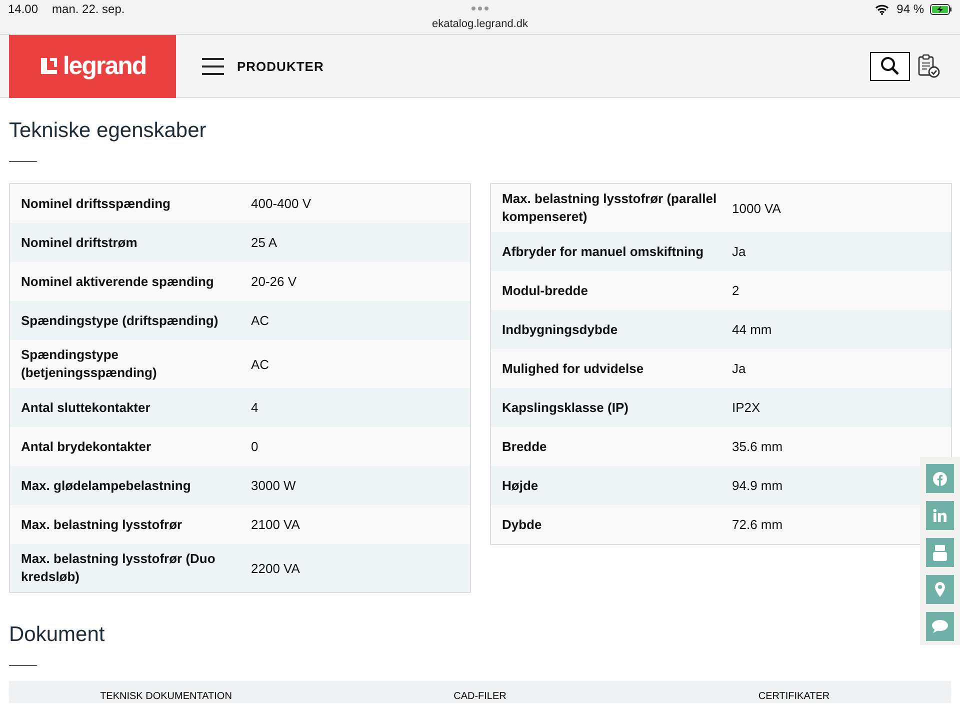 The image size is (960, 720). Describe the element at coordinates (566, 407) in the screenshot. I see `property-label: Kapslingsklasse (IP)` at that location.